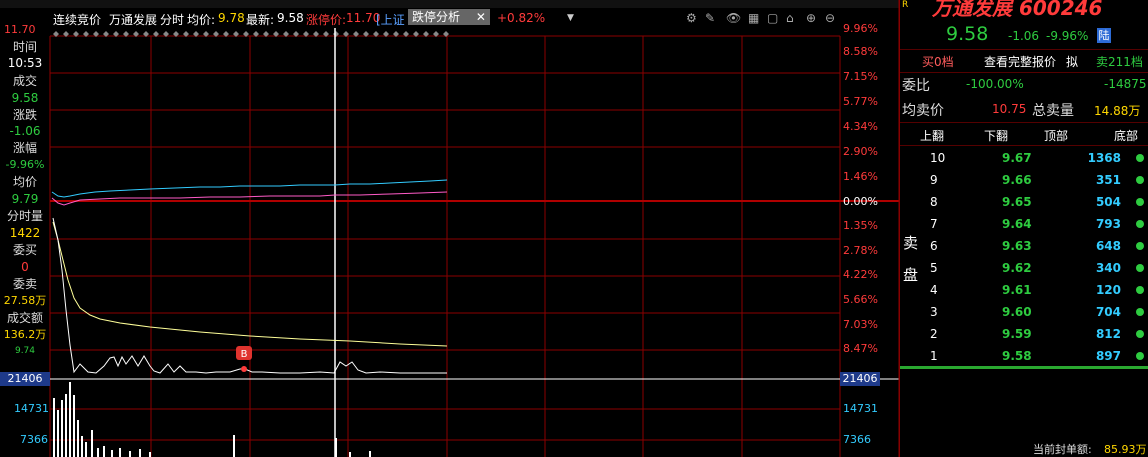  Describe the element at coordinates (996, 135) in the screenshot. I see `nav-down-button: 下翻` at that location.